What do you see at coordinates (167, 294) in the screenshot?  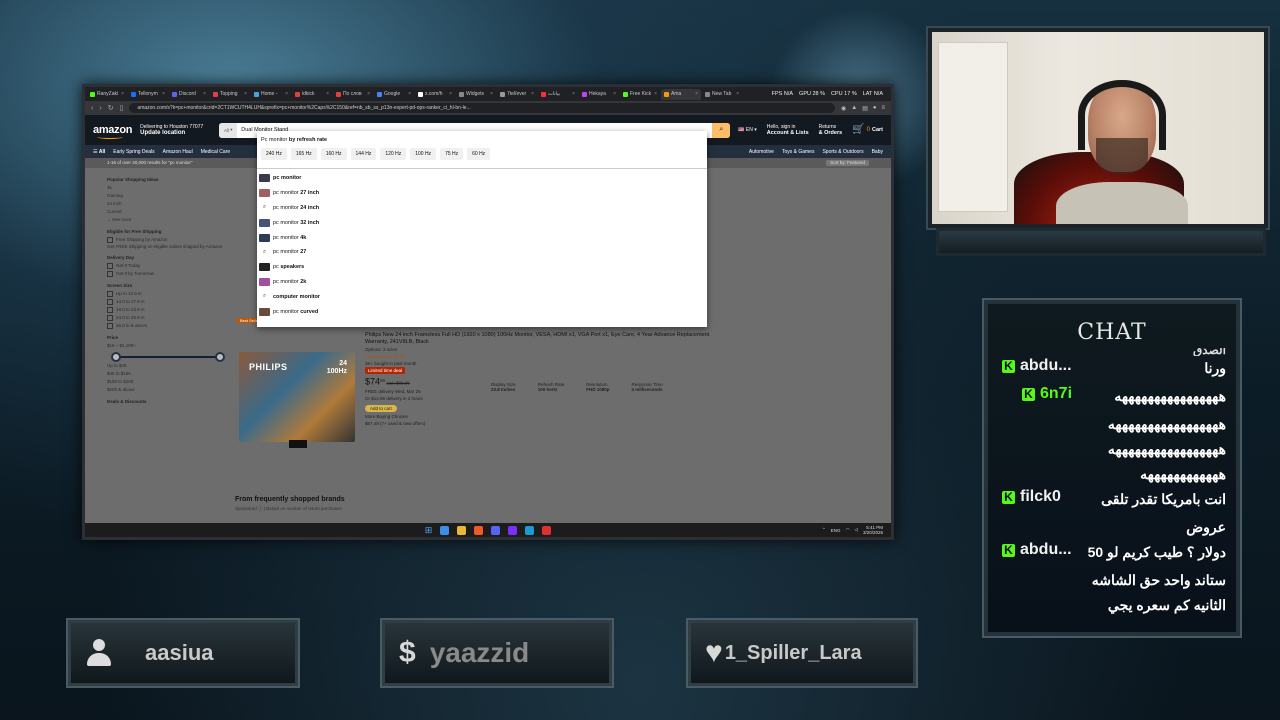 I see `filter-checkbox: Up to 13.9 in` at bounding box center [167, 294].